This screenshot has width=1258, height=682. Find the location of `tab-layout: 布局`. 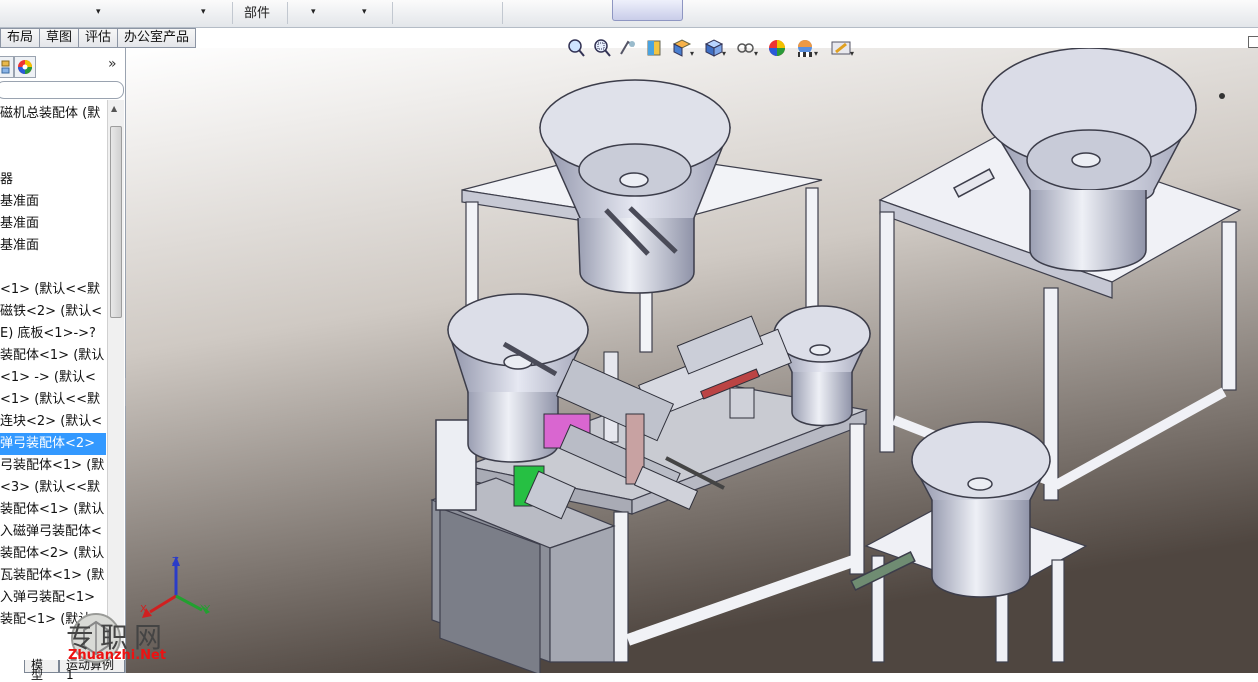

tab-layout: 布局 is located at coordinates (20, 38).